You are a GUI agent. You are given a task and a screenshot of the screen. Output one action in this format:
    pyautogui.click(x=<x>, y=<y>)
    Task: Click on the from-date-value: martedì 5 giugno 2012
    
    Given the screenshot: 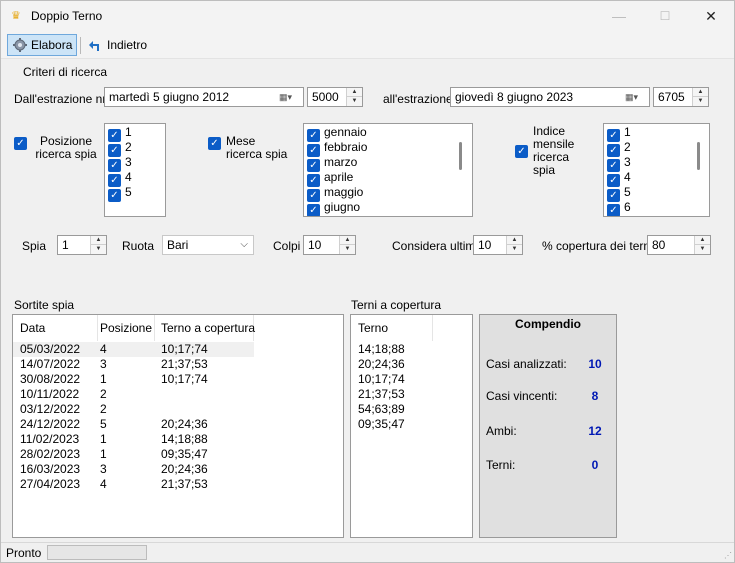 What is the action you would take?
    pyautogui.click(x=169, y=97)
    